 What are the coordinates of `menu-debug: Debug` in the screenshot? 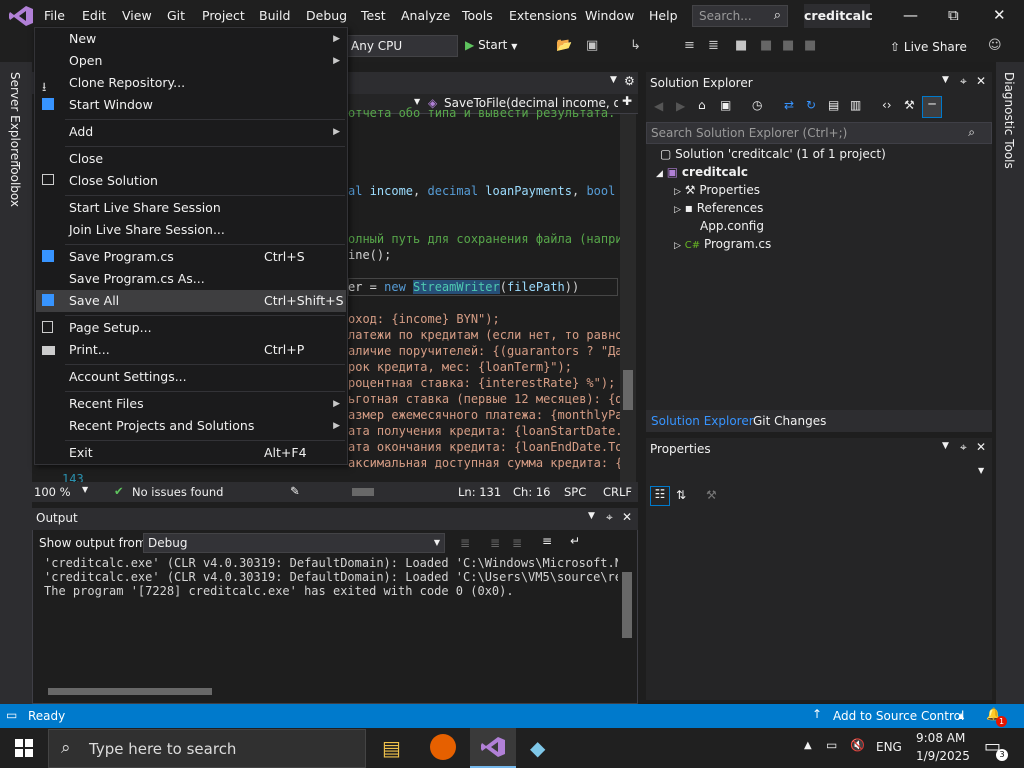 It's located at (326, 15).